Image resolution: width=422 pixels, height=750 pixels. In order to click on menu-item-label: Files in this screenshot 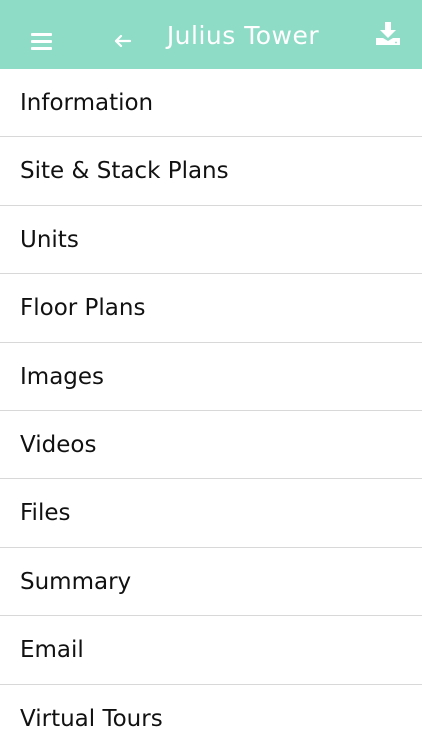, I will do `click(45, 513)`.